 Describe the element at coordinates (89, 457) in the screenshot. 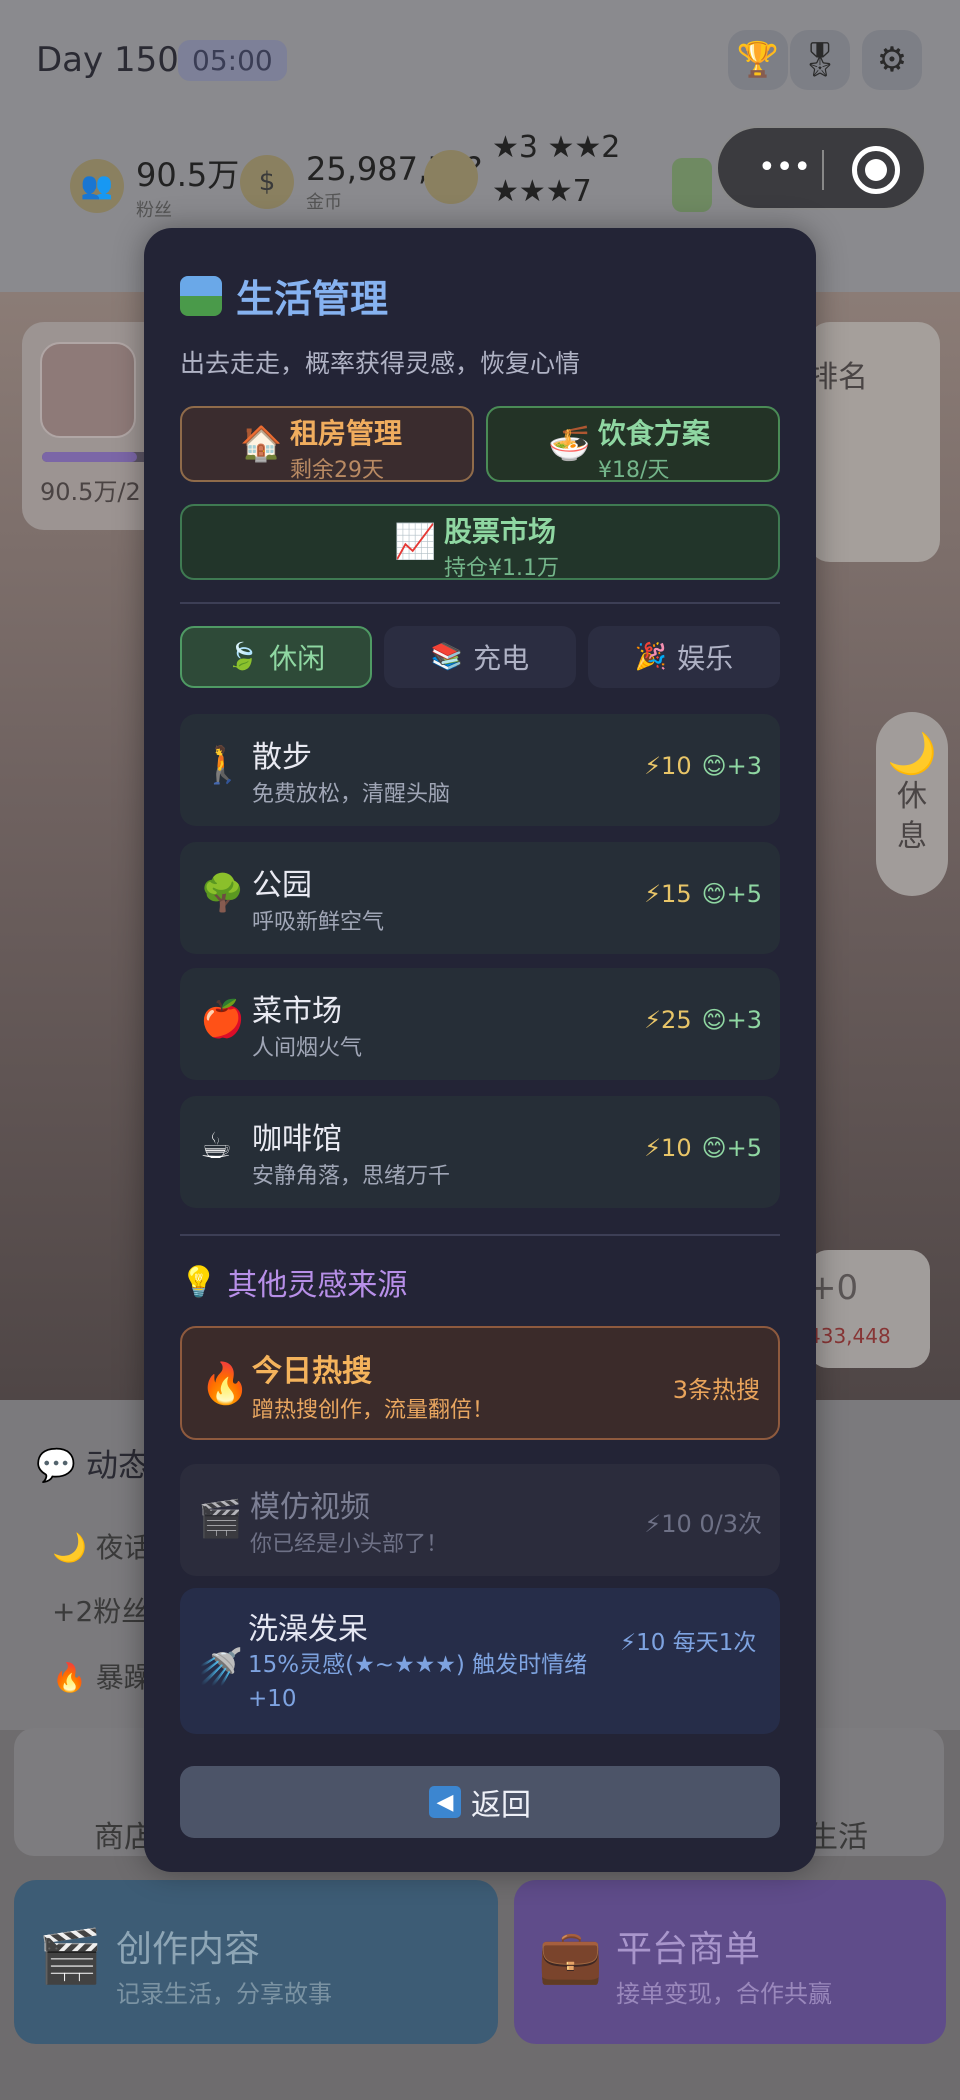

I see `fans-progress-fill` at that location.